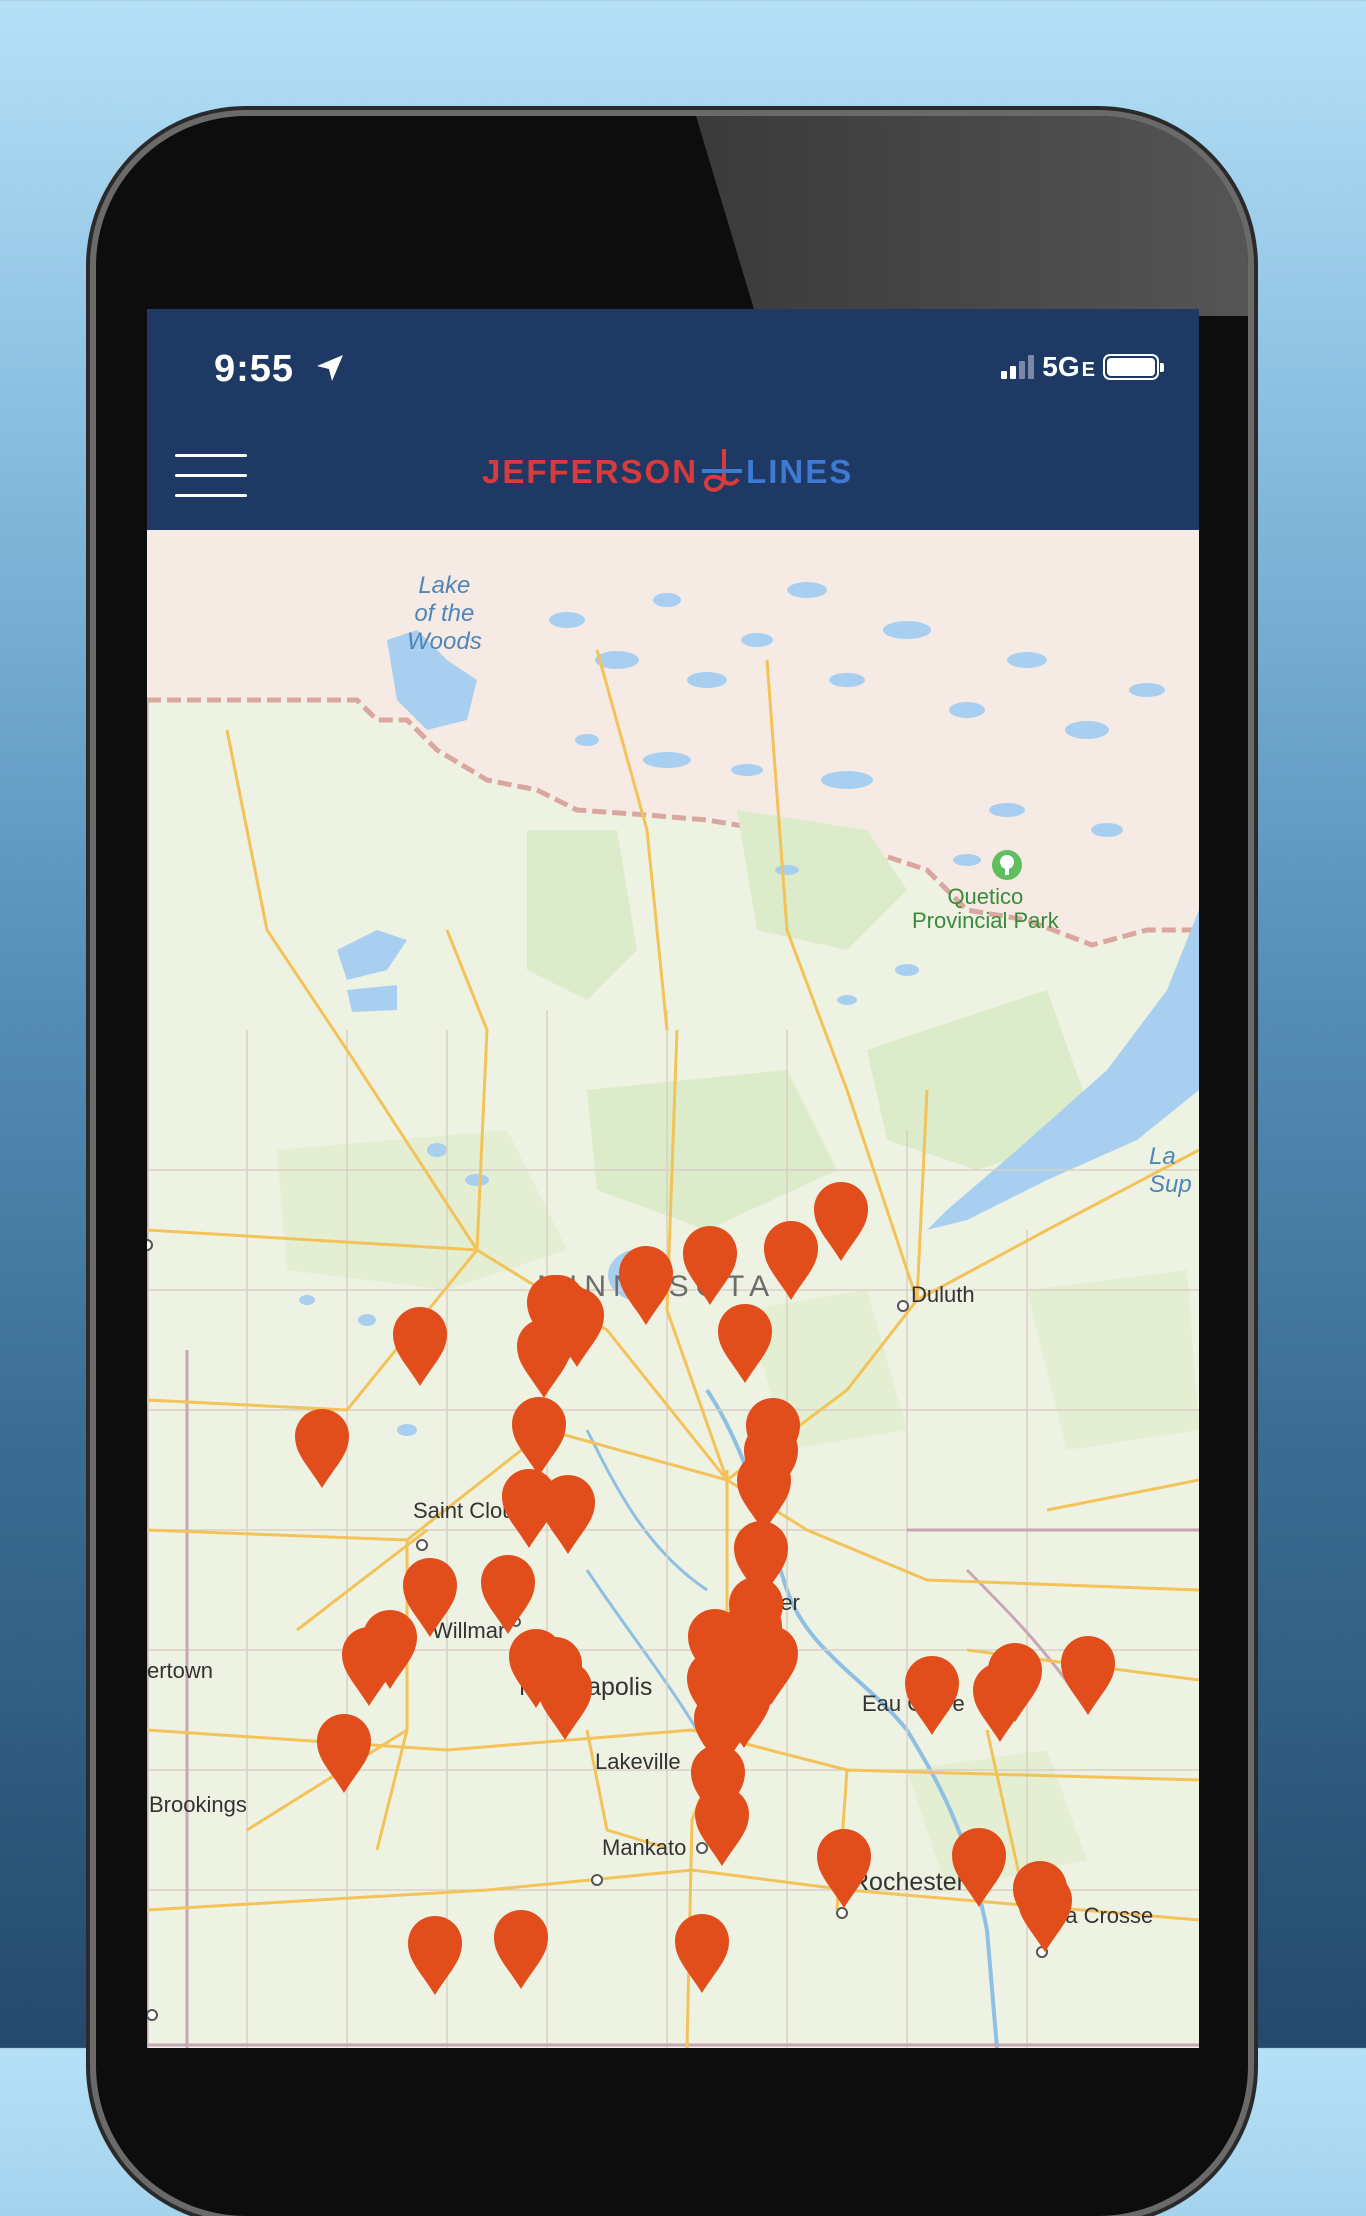  What do you see at coordinates (590, 471) in the screenshot?
I see `brand-left: JEFFERSON` at bounding box center [590, 471].